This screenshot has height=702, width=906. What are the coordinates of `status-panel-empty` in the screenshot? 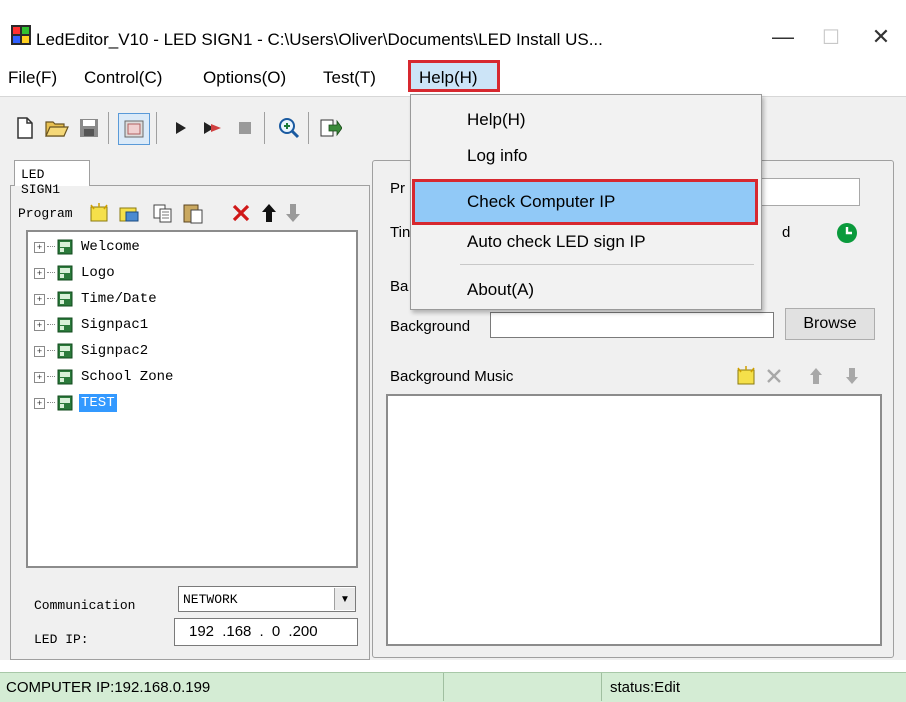 It's located at (523, 687).